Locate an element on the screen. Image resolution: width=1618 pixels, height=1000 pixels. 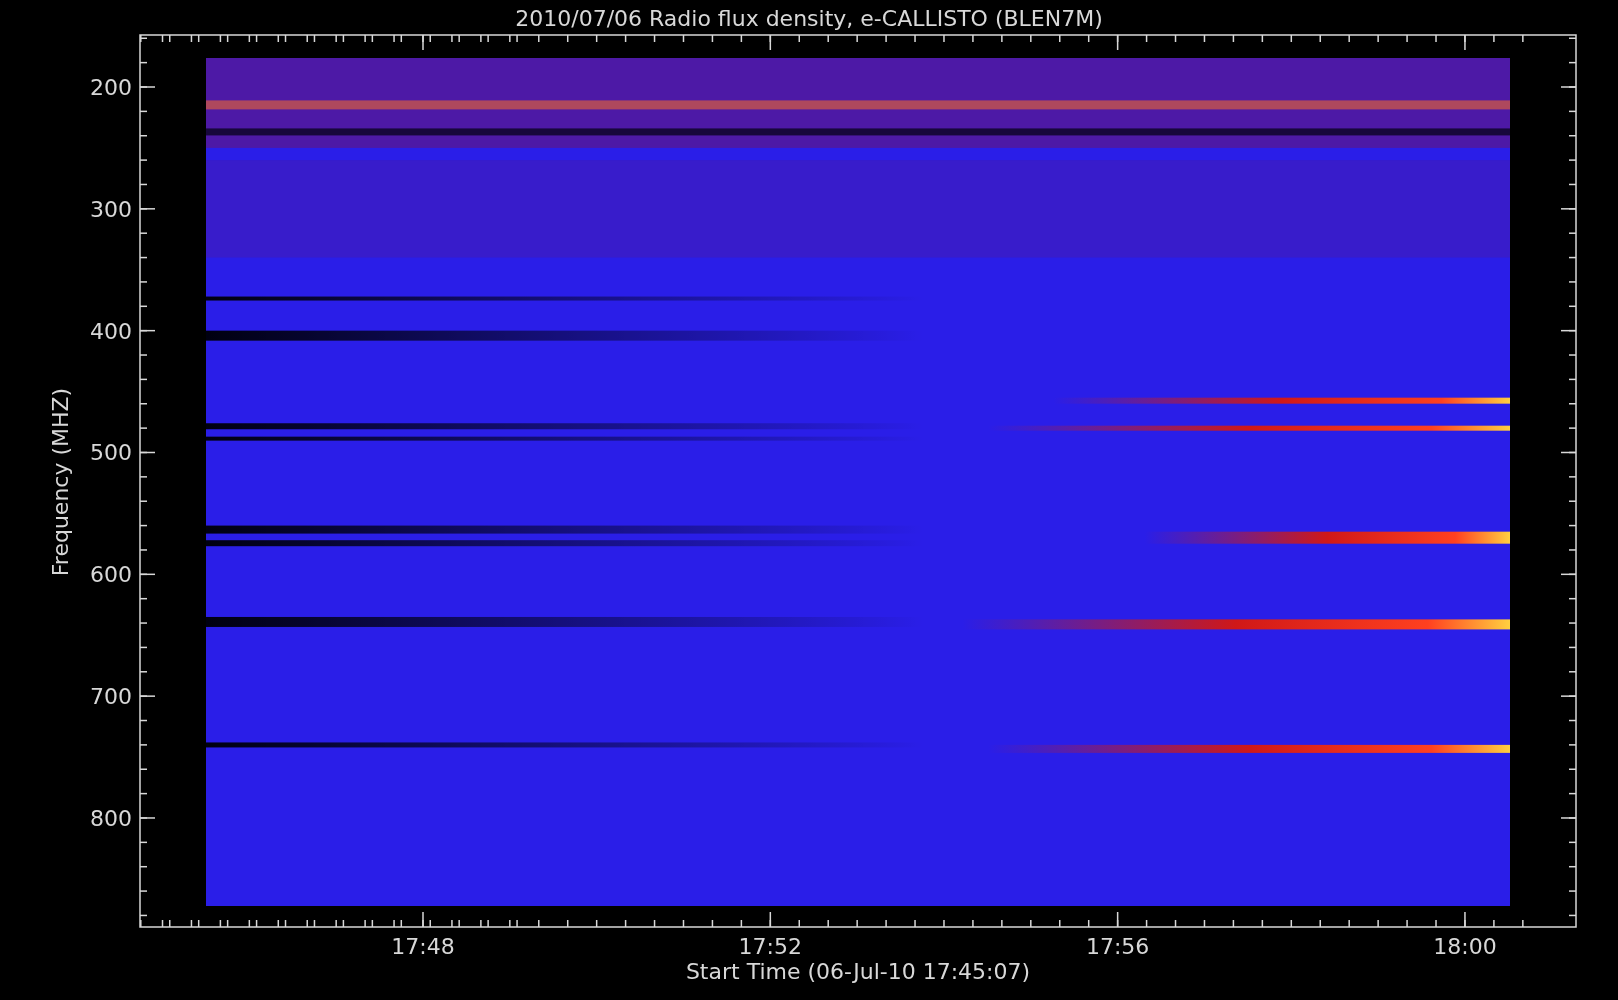
plot-title: 2010/07/06 Radio flux density, e-CALLISTO (BLEN7M) is located at coordinates (809, 18).